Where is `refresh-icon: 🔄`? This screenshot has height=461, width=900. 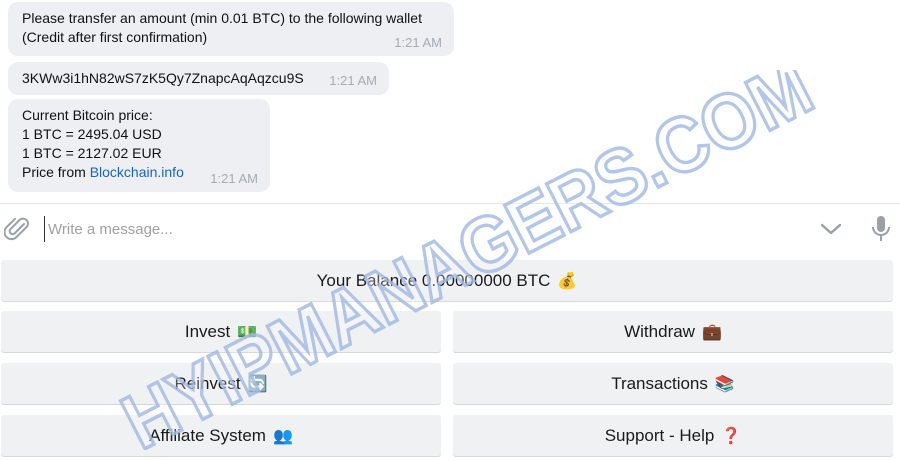 refresh-icon: 🔄 is located at coordinates (257, 384).